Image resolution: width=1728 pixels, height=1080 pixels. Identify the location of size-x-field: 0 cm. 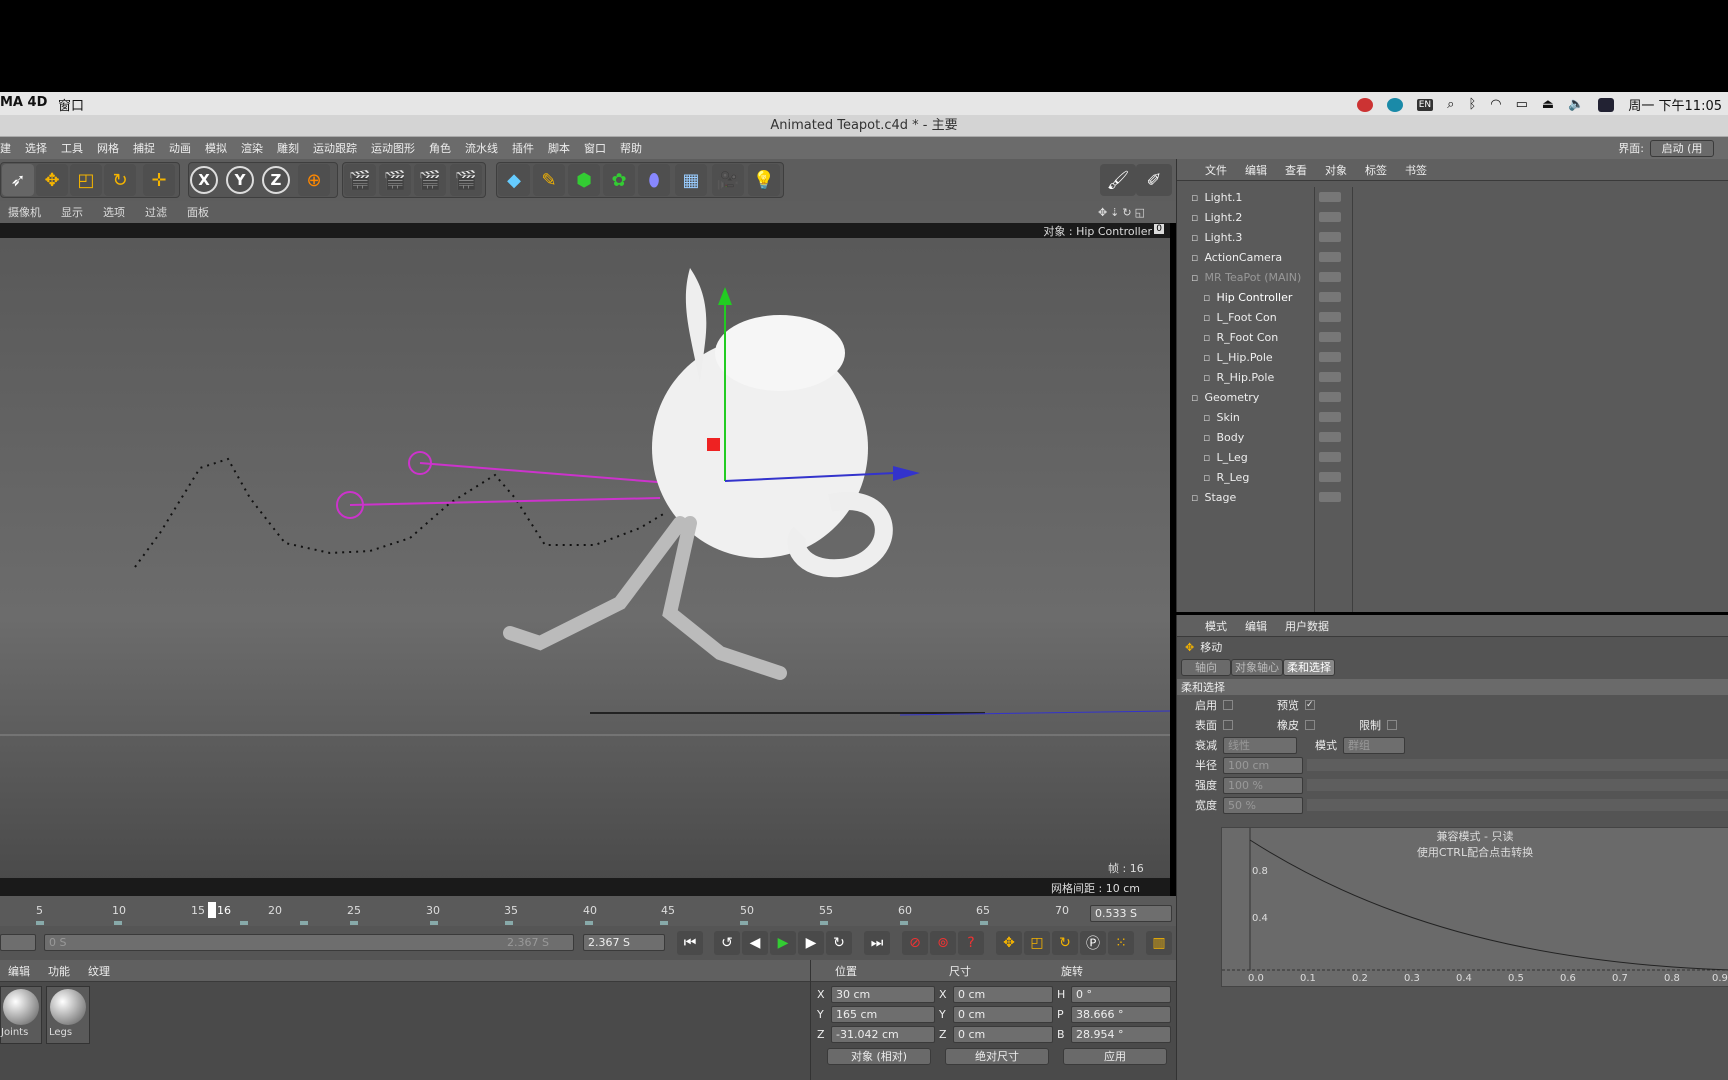
(1003, 994).